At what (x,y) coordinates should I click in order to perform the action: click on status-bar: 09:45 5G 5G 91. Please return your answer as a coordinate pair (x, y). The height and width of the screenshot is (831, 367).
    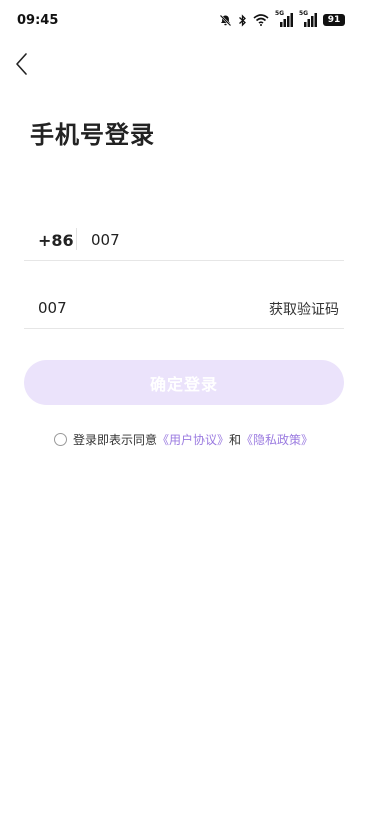
    Looking at the image, I should click on (183, 20).